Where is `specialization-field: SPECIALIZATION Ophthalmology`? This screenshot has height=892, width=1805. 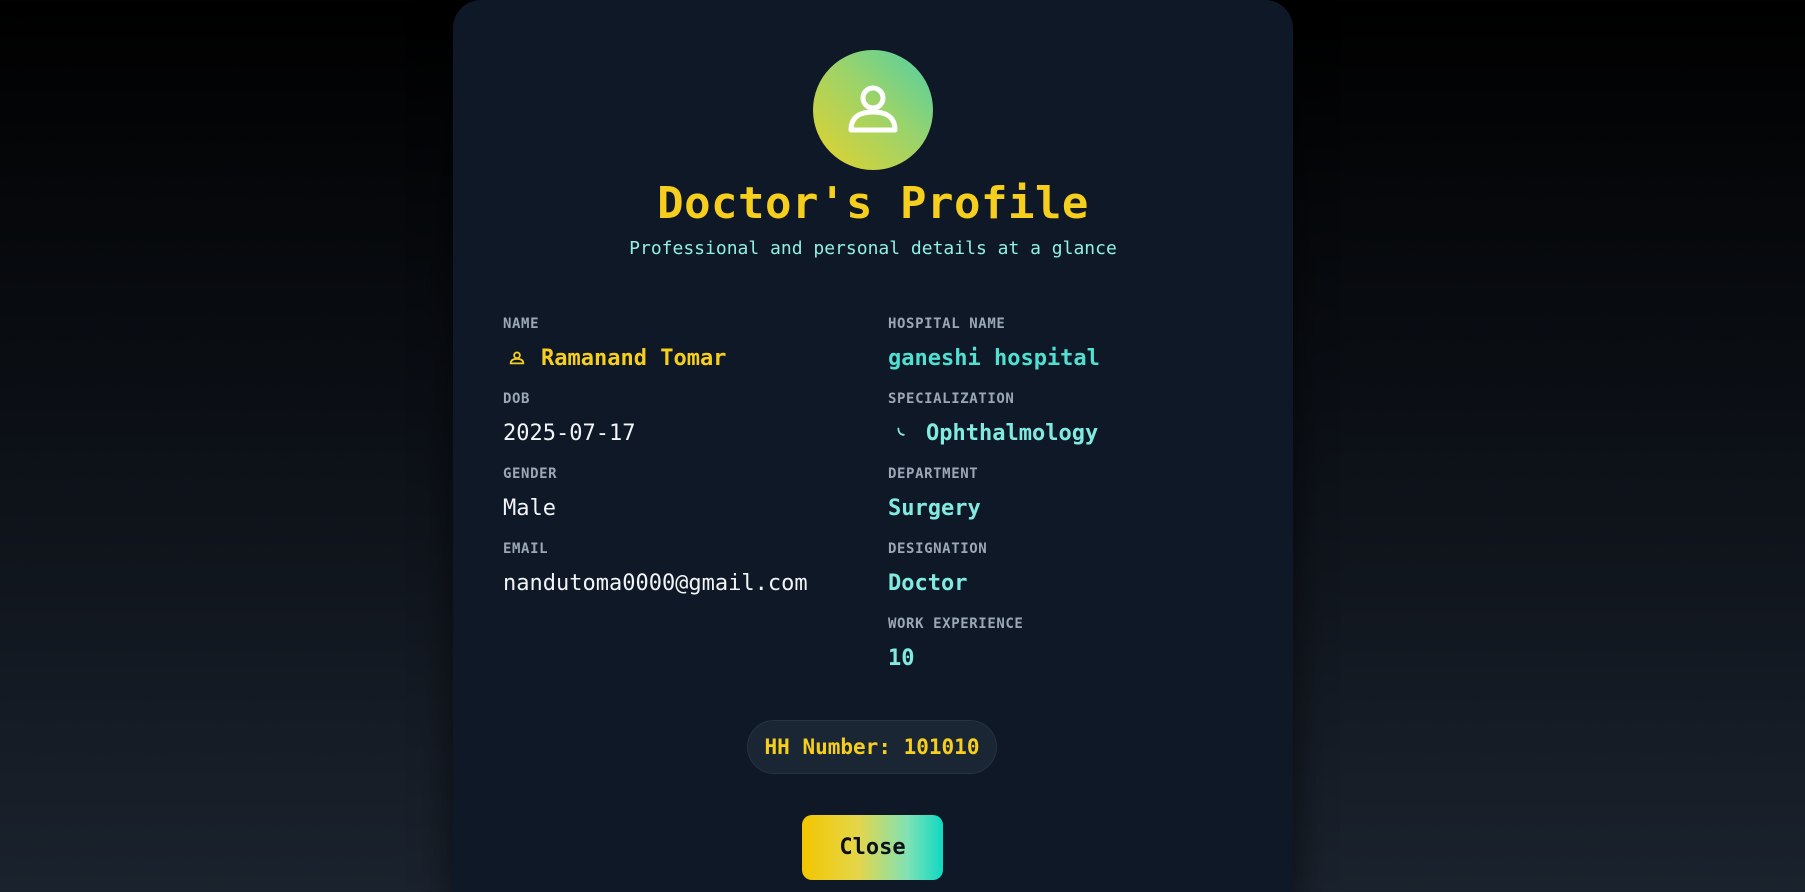 specialization-field: SPECIALIZATION Ophthalmology is located at coordinates (1073, 428).